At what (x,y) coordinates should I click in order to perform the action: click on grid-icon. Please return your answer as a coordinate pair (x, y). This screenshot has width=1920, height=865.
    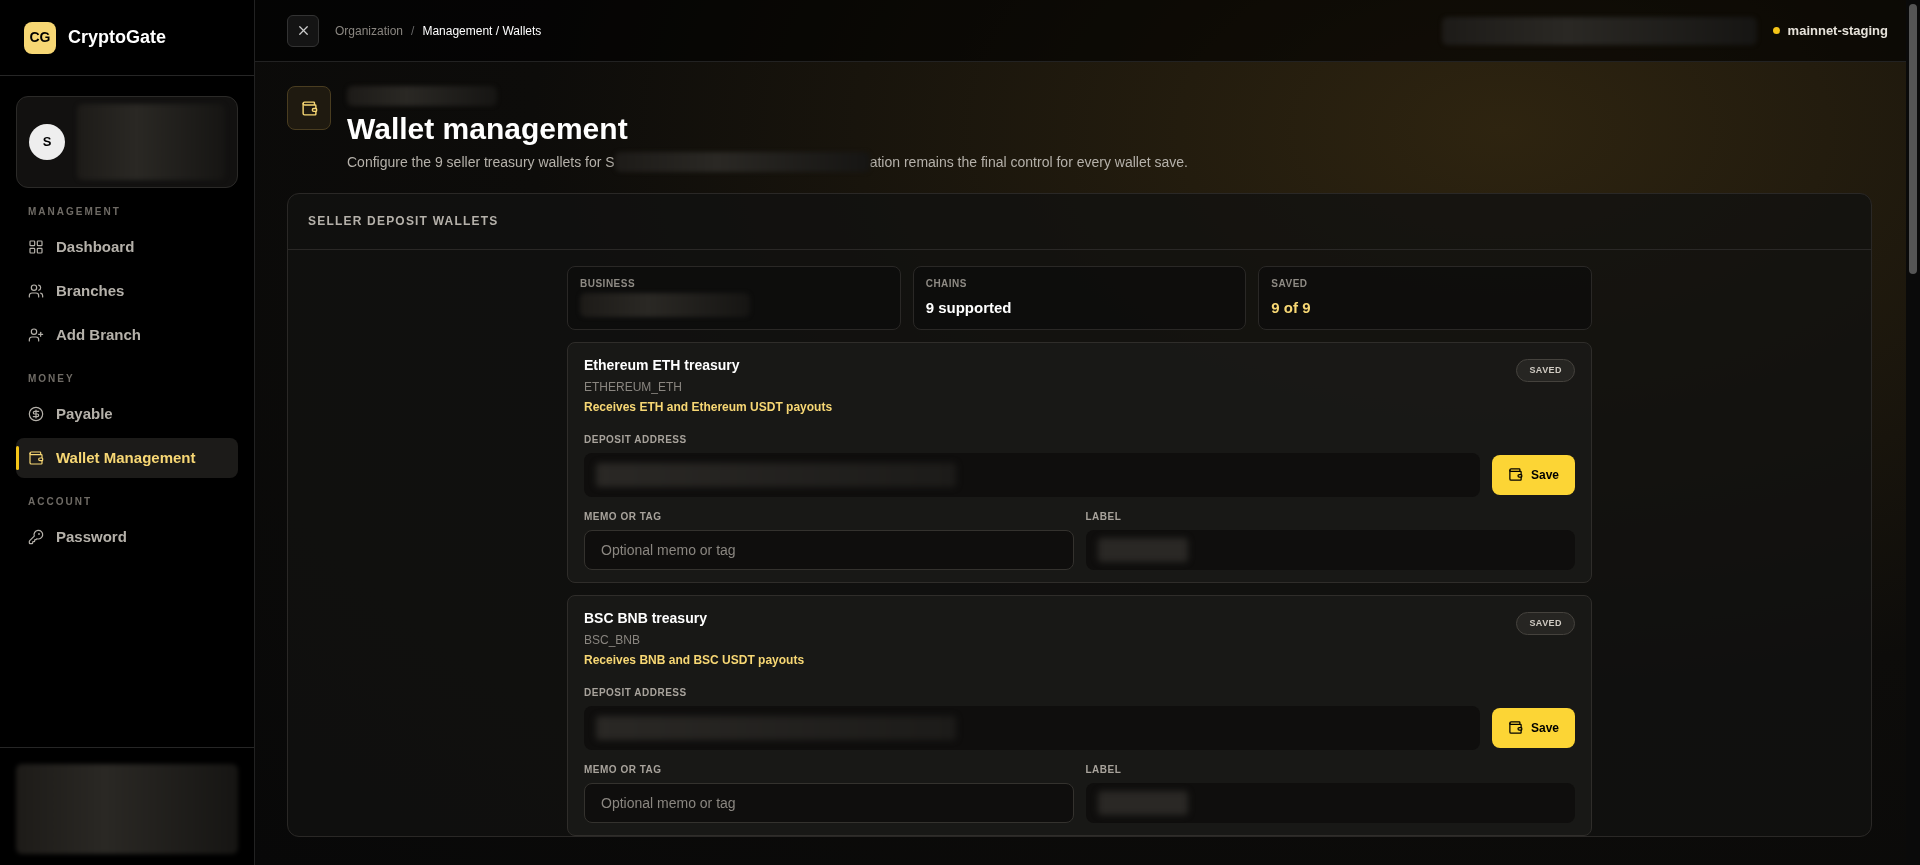
    Looking at the image, I should click on (36, 247).